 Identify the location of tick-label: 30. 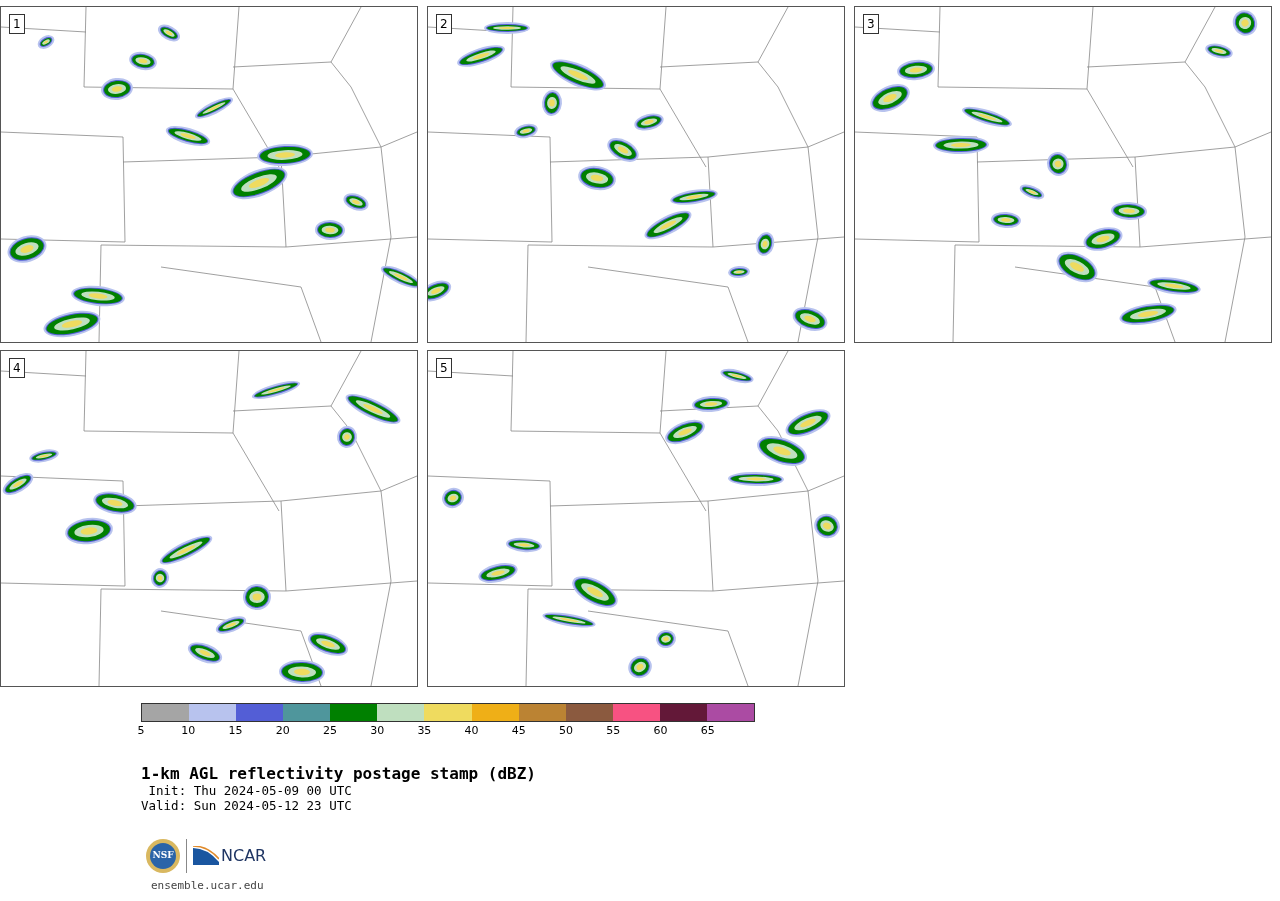
(377, 731).